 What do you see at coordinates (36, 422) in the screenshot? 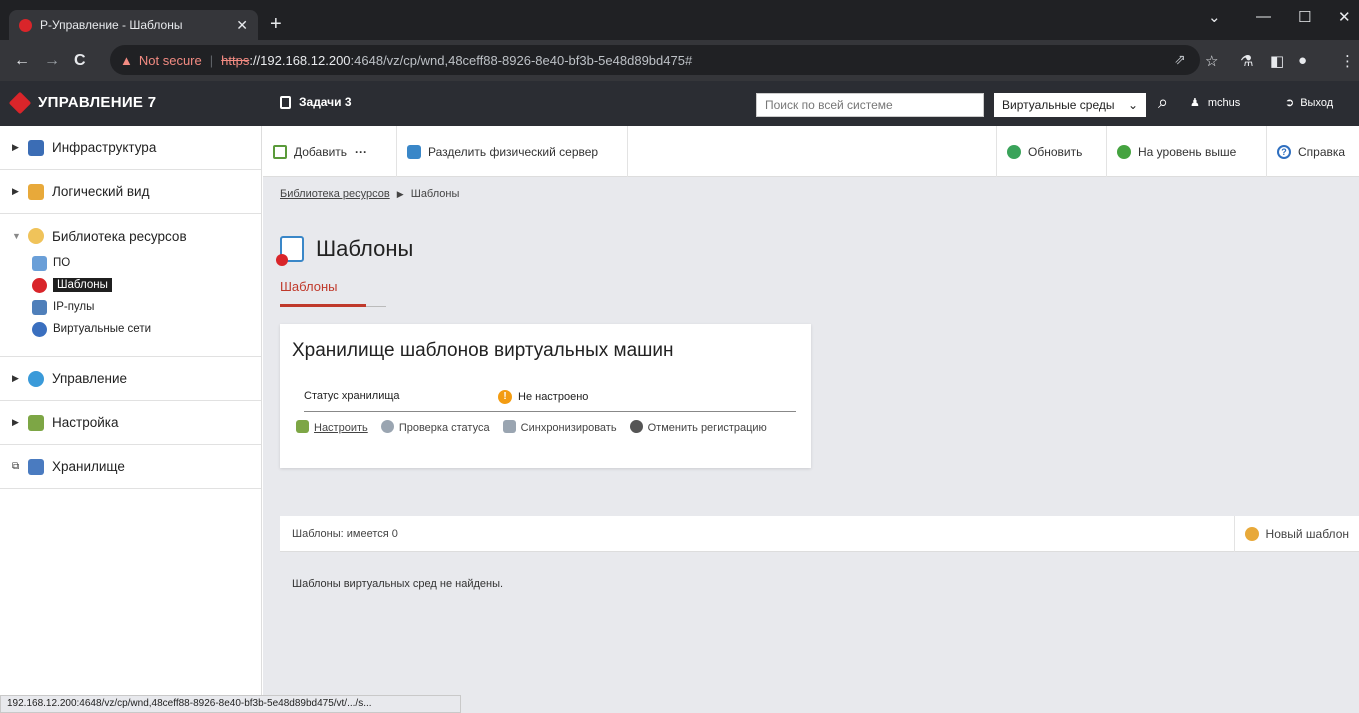
I see `settings-icon` at bounding box center [36, 422].